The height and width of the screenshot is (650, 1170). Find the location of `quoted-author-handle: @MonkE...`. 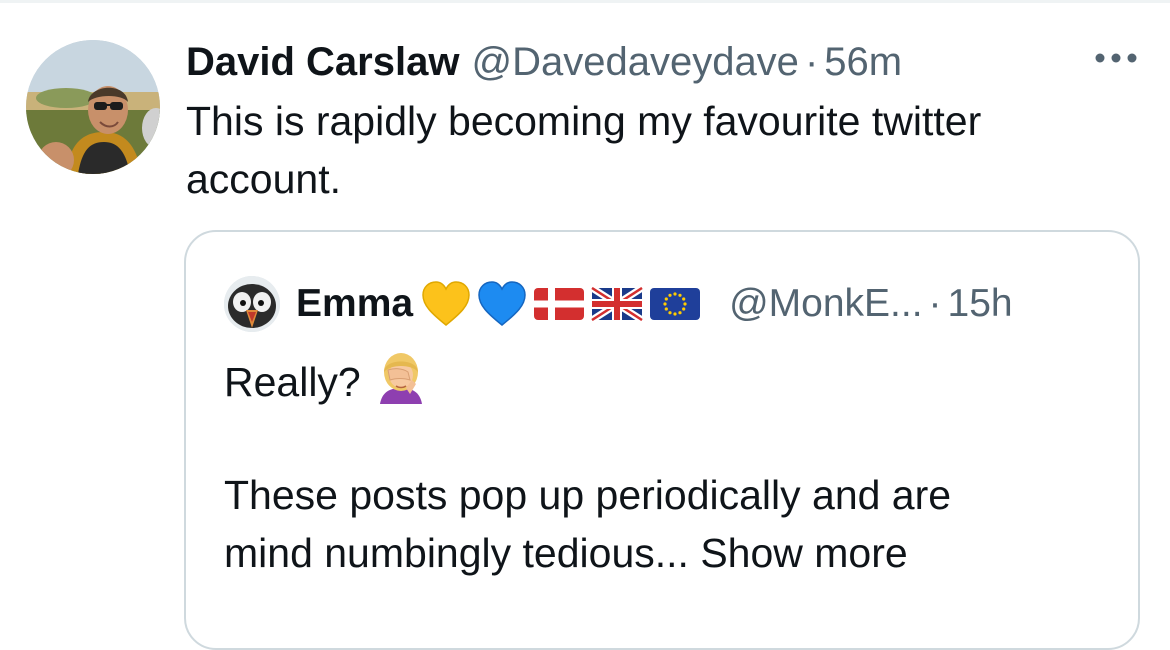

quoted-author-handle: @MonkE... is located at coordinates (825, 304).